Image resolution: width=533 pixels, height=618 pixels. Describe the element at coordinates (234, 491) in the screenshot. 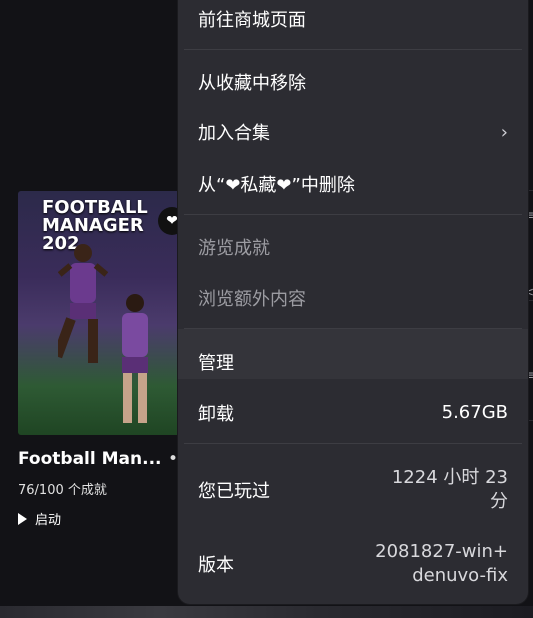

I see `playtime-label: 您已玩过` at that location.